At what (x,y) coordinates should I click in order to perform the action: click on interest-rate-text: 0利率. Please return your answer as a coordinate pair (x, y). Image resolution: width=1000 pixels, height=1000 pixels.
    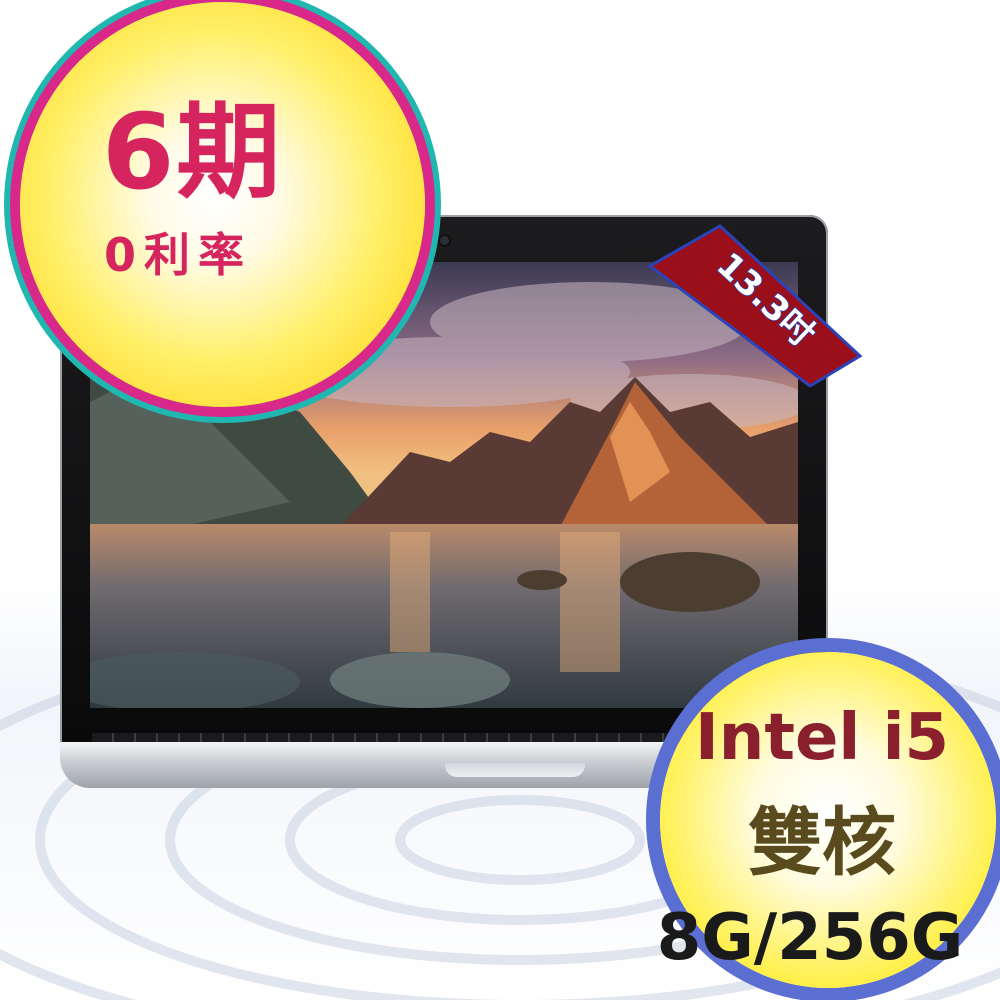
    Looking at the image, I should click on (178, 255).